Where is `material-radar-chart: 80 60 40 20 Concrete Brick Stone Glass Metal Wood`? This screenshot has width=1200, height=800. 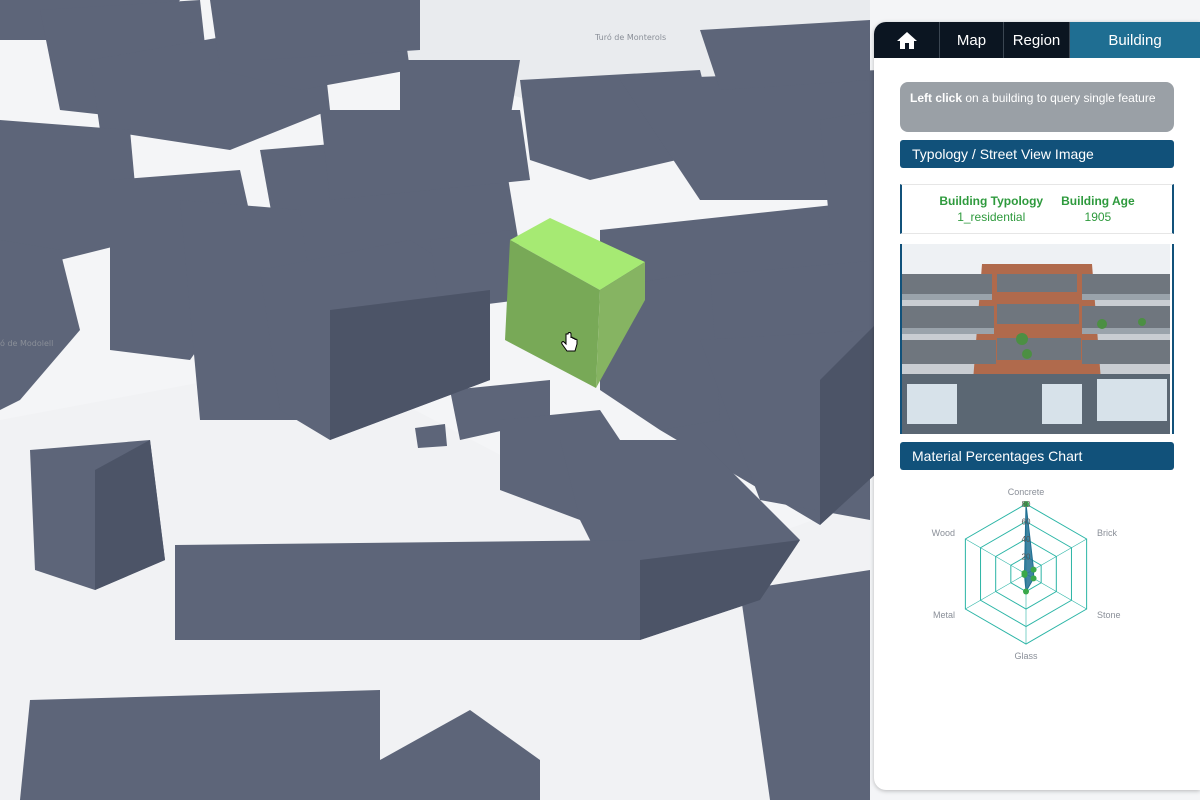
material-radar-chart: 80 60 40 20 Concrete Brick Stone Glass Metal Wood is located at coordinates (1026, 574).